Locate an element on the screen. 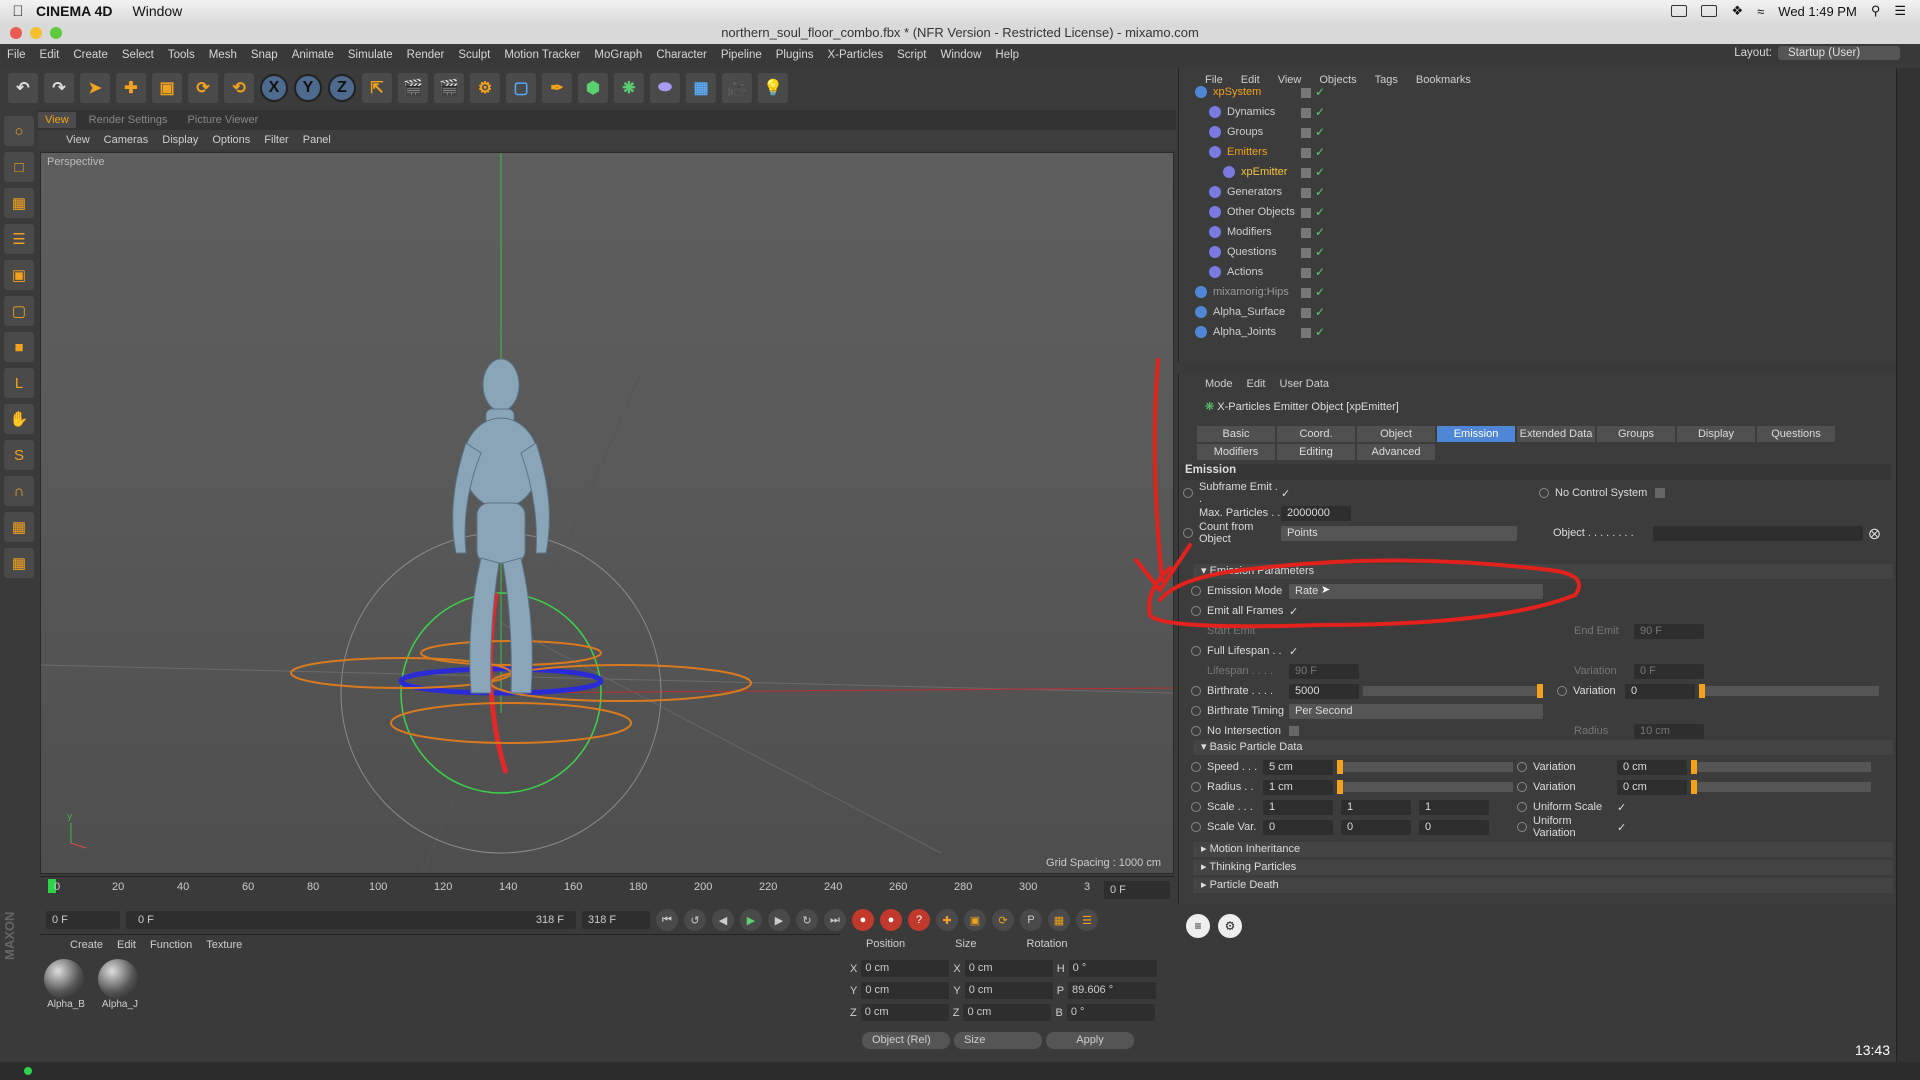 The image size is (1920, 1080). magnet-icon: ∩ is located at coordinates (19, 491).